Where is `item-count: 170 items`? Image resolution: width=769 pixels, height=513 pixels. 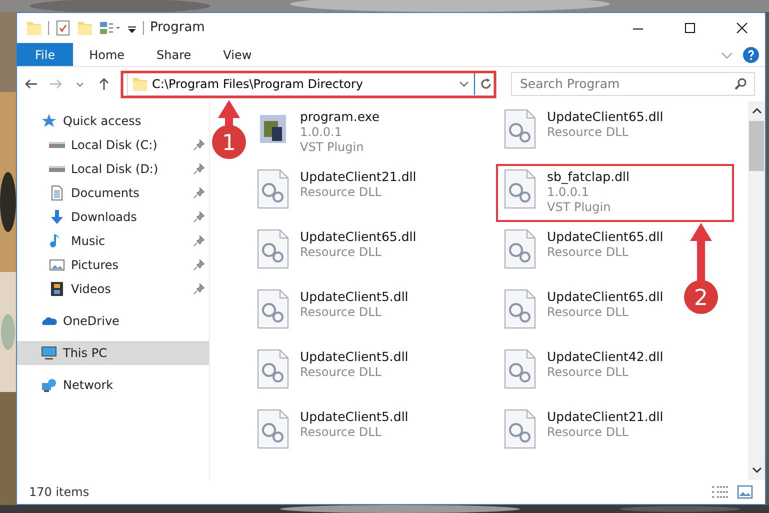
item-count: 170 items is located at coordinates (59, 492).